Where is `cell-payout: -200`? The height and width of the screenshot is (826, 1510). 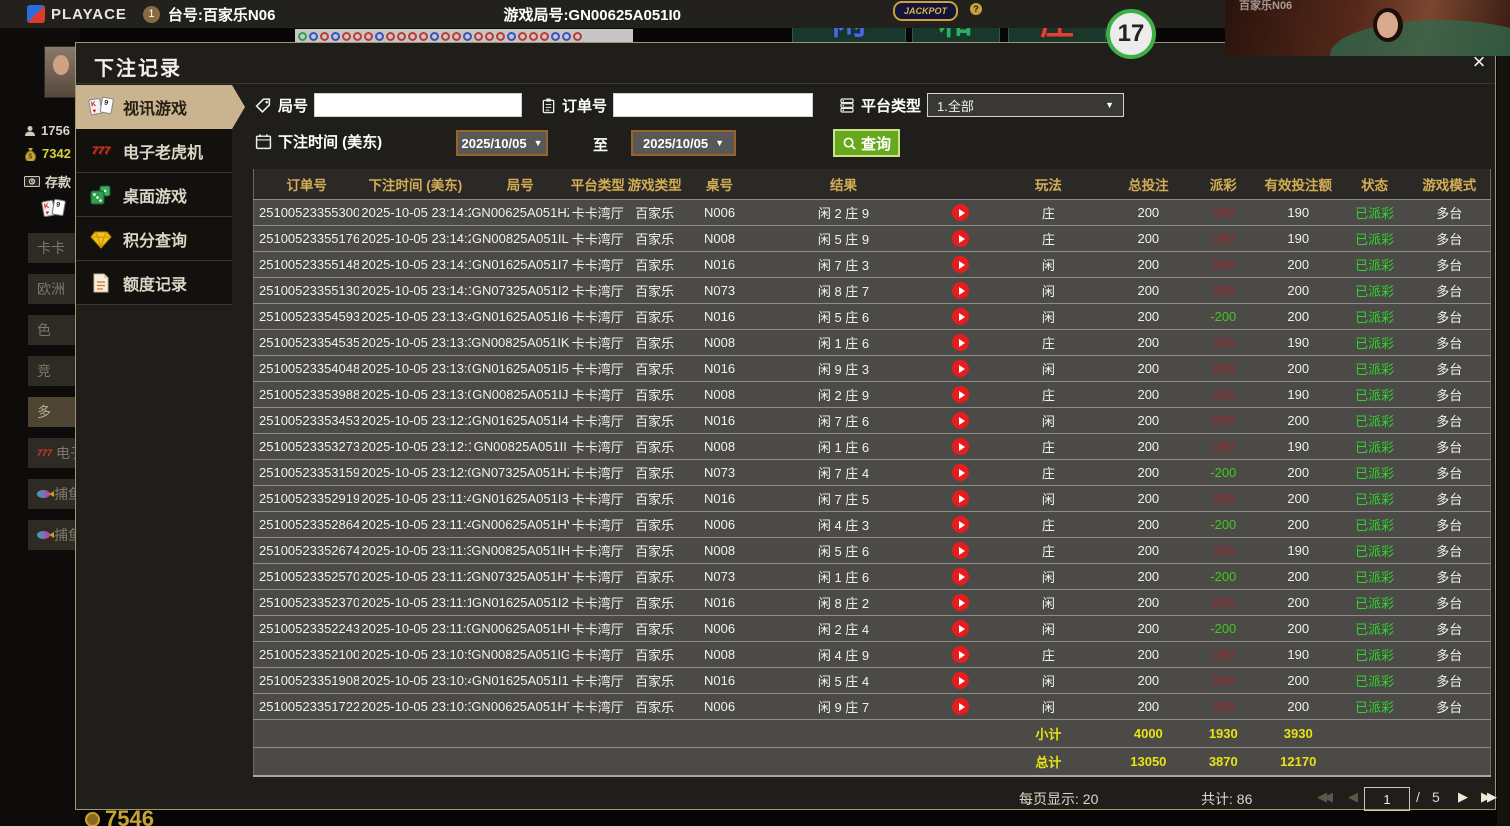 cell-payout: -200 is located at coordinates (1223, 316).